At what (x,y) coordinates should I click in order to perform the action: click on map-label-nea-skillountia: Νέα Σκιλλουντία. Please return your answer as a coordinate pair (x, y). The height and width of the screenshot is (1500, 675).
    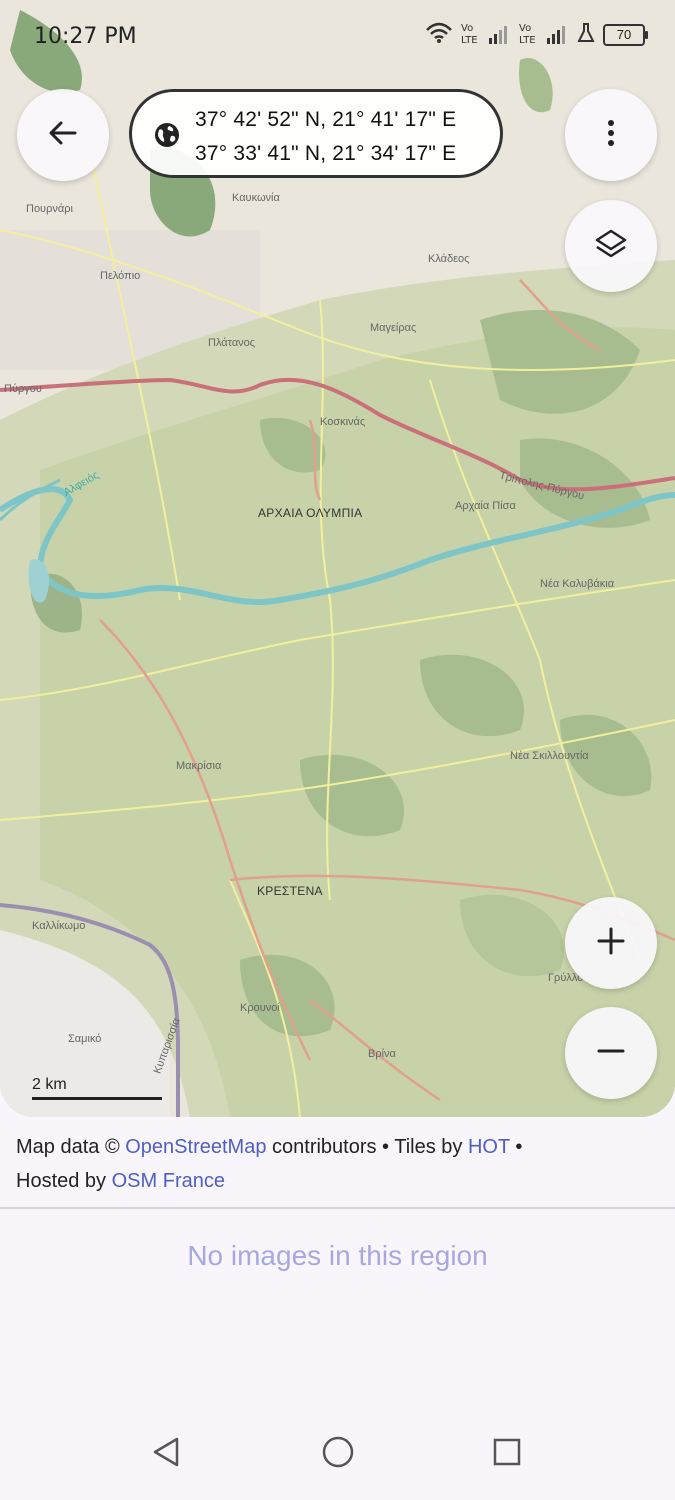
    Looking at the image, I should click on (549, 756).